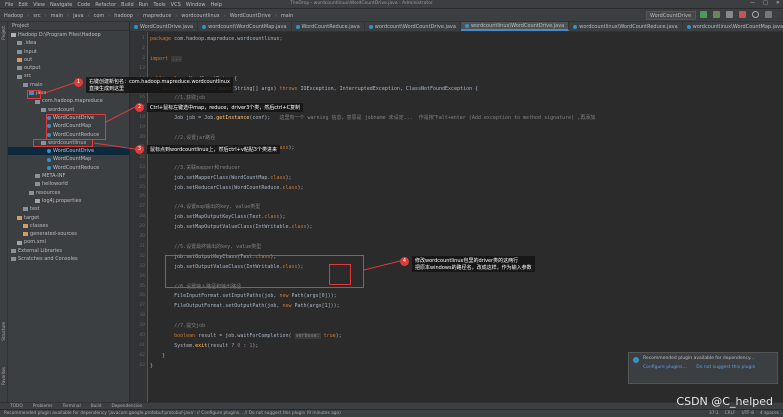 The width and height of the screenshot is (783, 417). Describe the element at coordinates (730, 413) in the screenshot. I see `line-separator: CRLF` at that location.